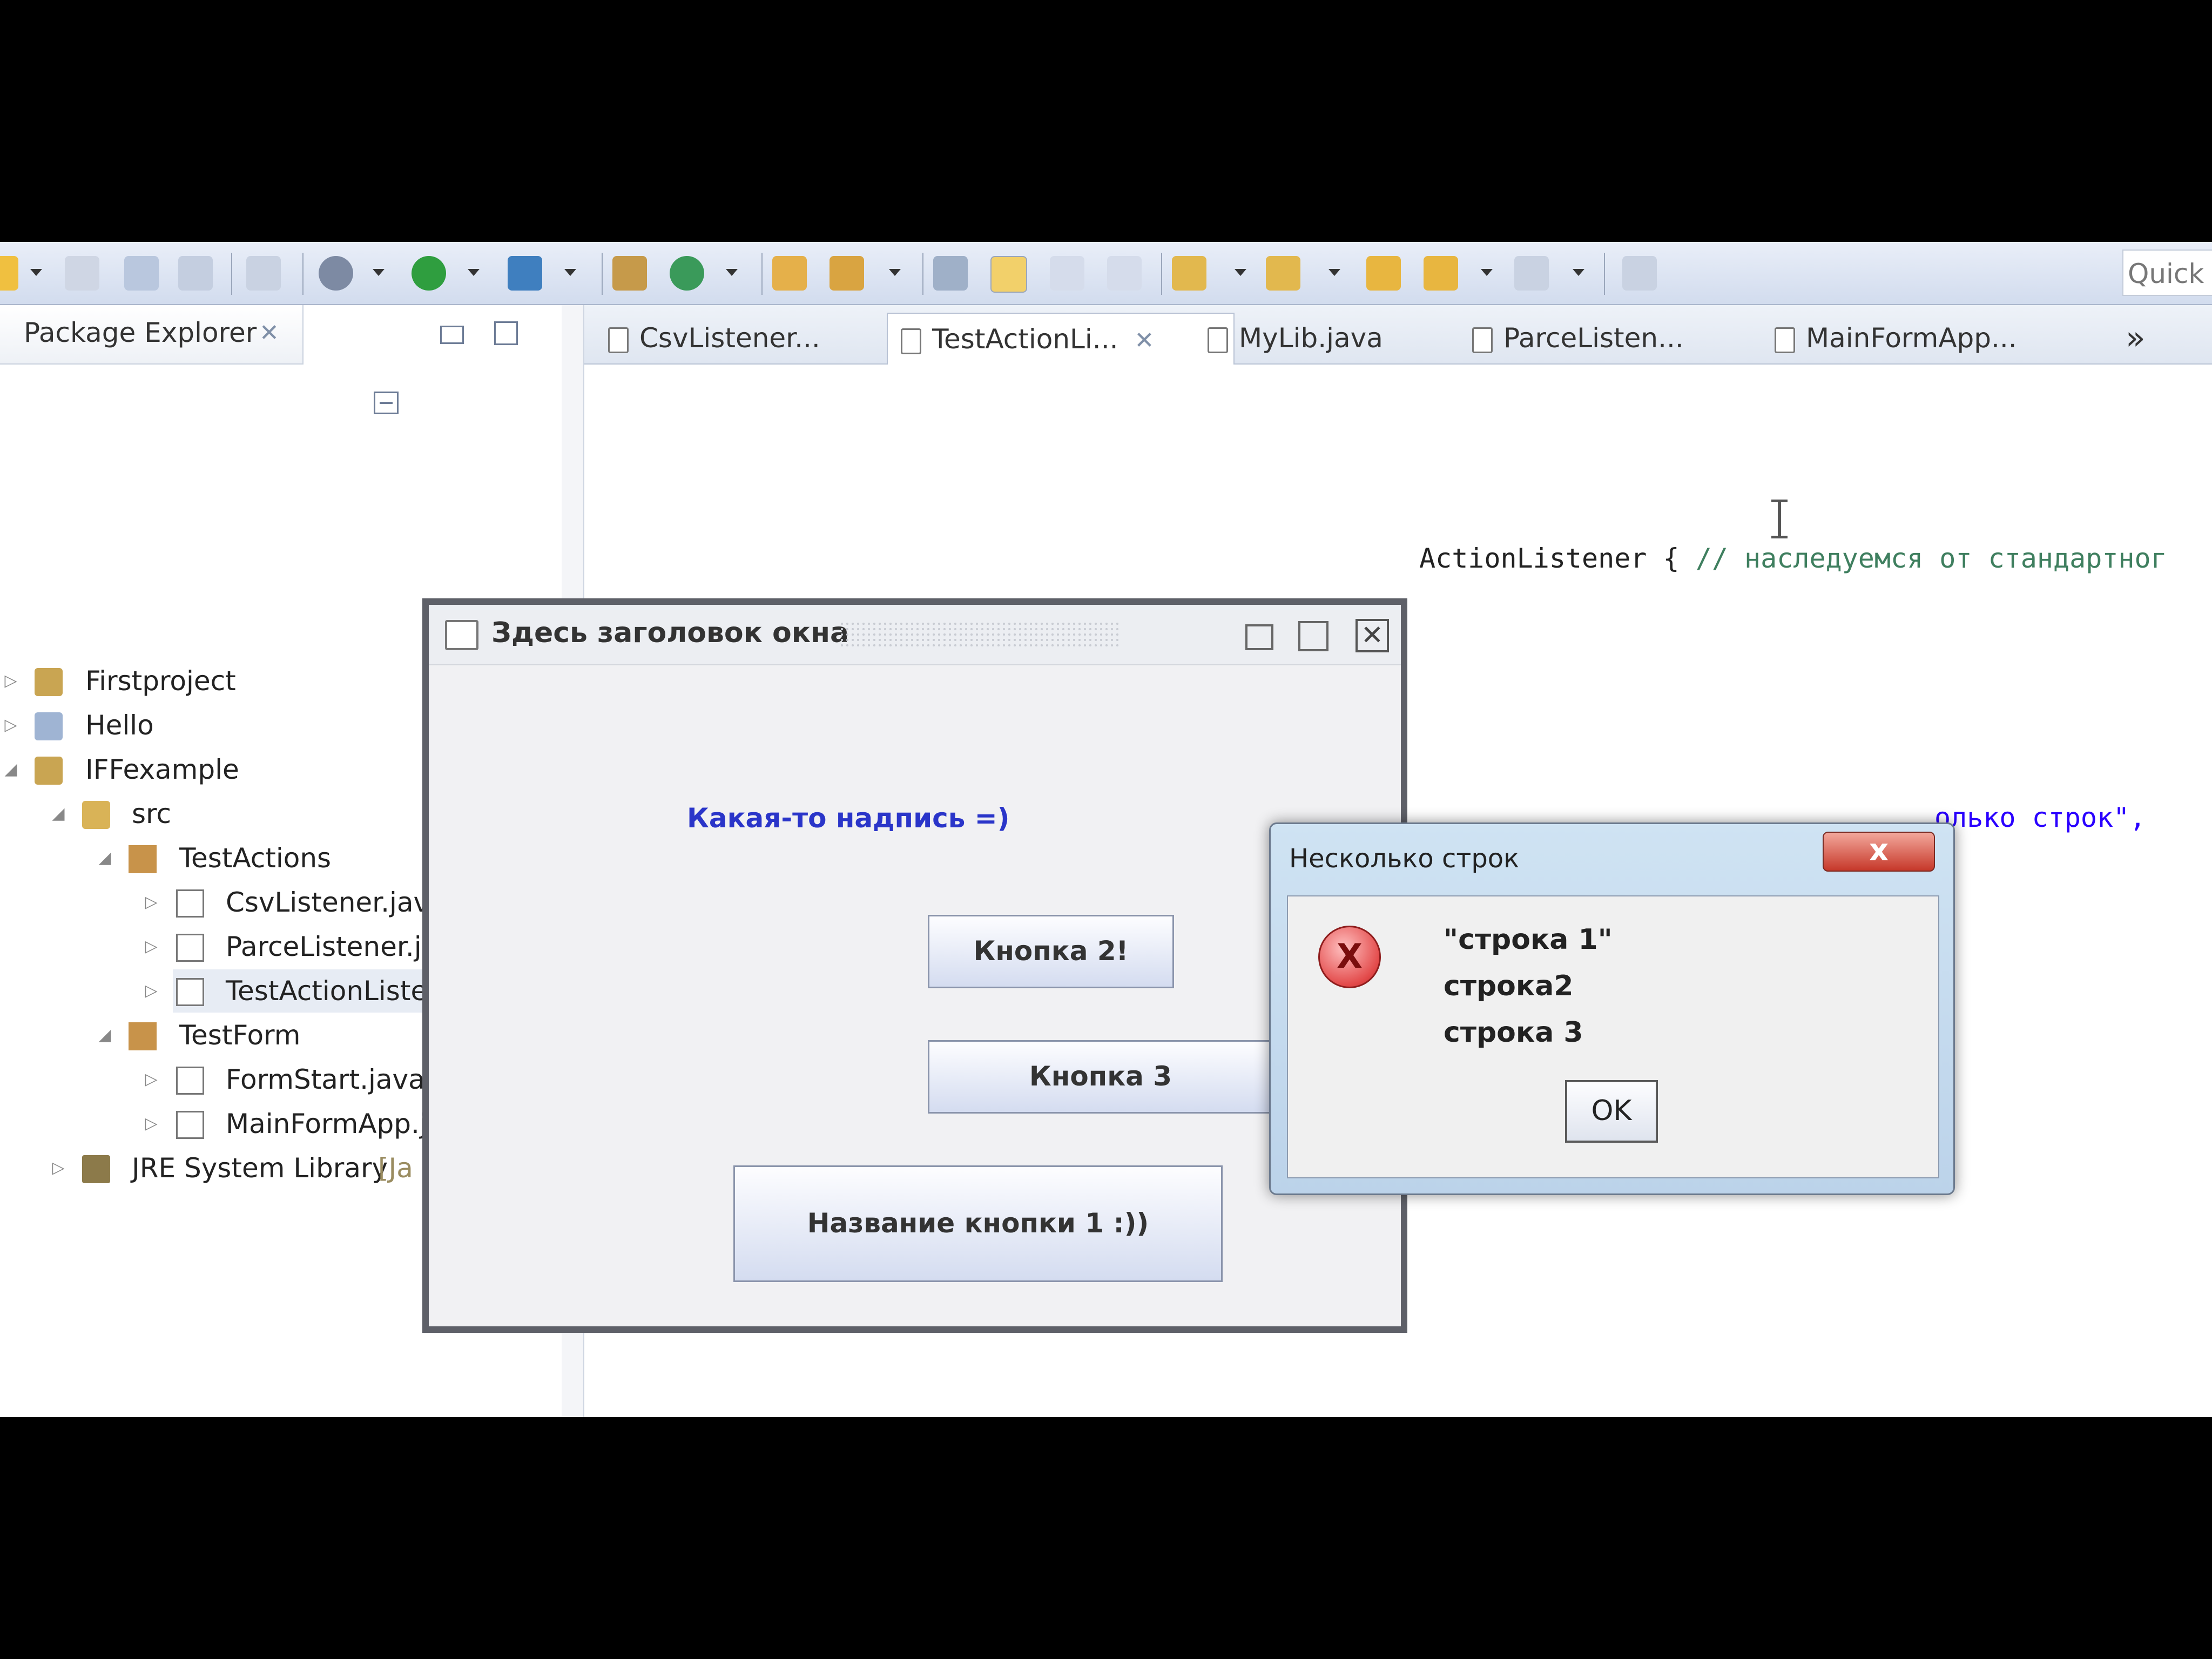 This screenshot has width=2212, height=1659. What do you see at coordinates (506, 333) in the screenshot?
I see `maximize-view-icon` at bounding box center [506, 333].